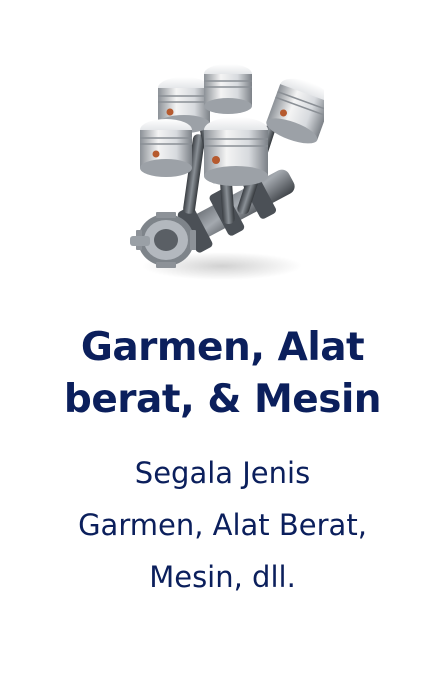 This screenshot has height=699, width=445. What do you see at coordinates (222, 577) in the screenshot?
I see `card-description-line: Mesin, dll.` at bounding box center [222, 577].